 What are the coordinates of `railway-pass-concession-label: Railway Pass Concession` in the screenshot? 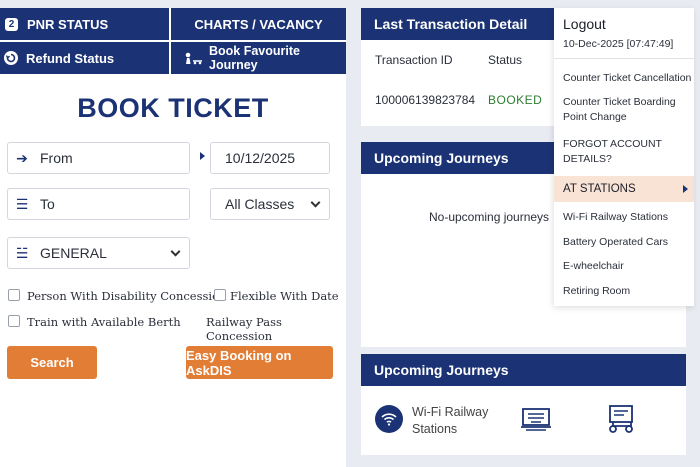 It's located at (276, 329).